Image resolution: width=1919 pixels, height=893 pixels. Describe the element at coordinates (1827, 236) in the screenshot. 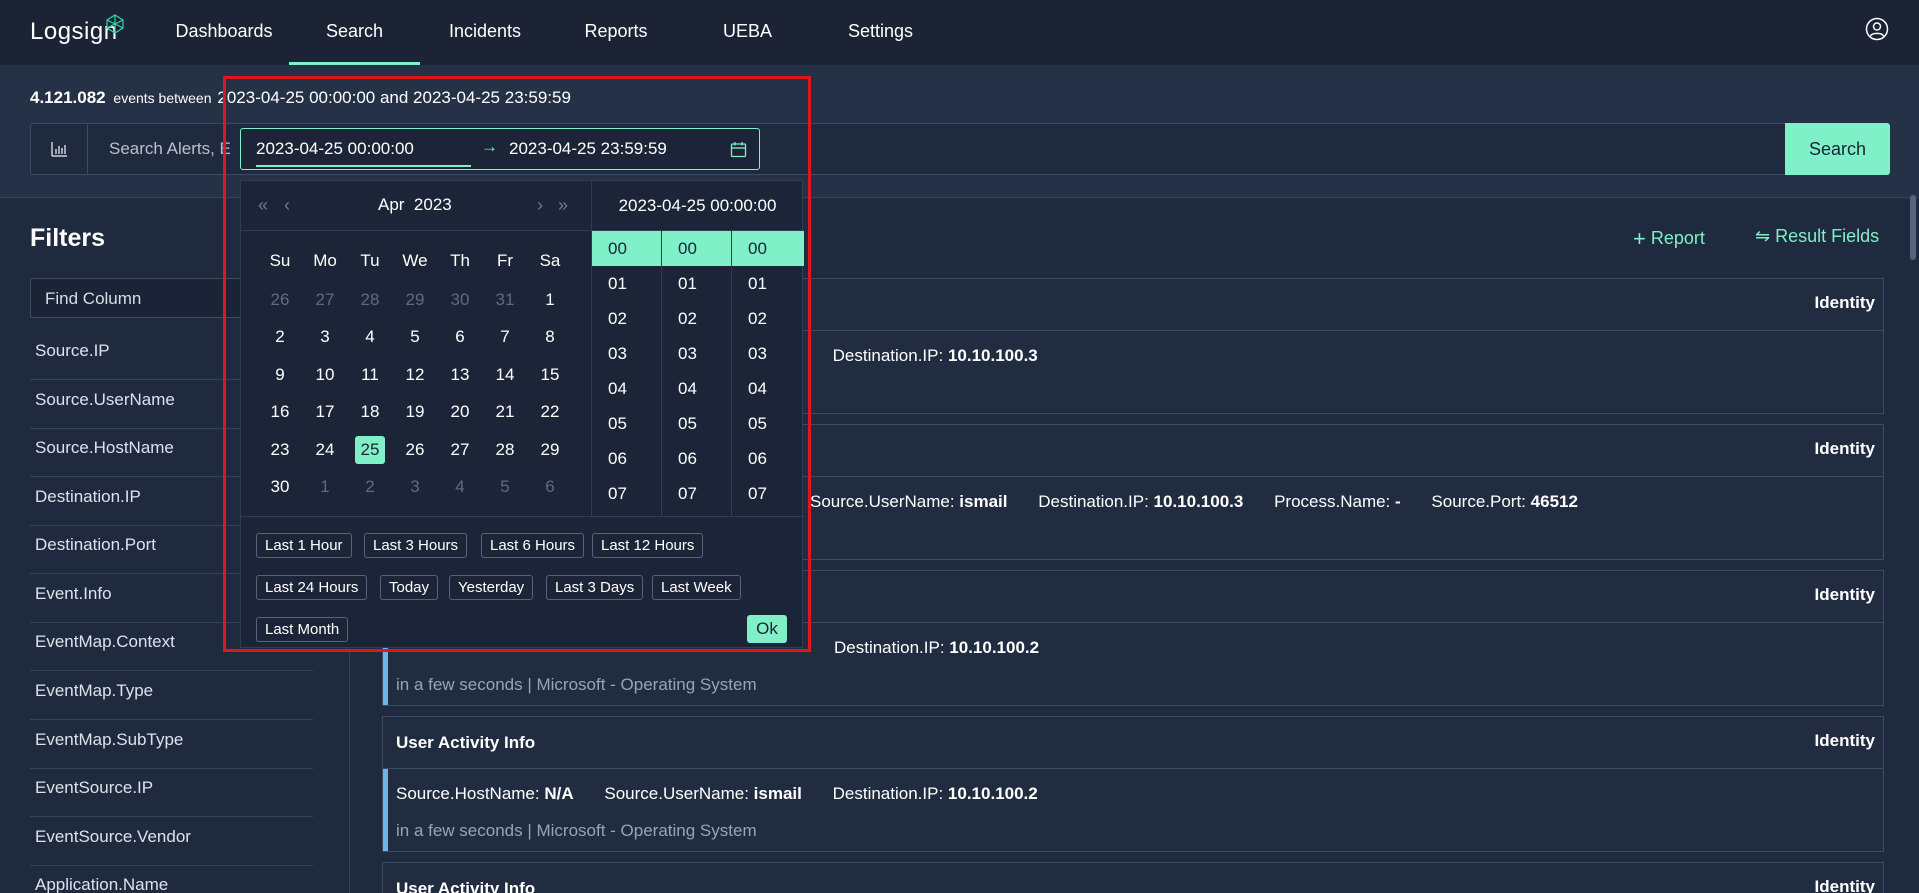

I see `result-fields-label: Result Fields` at that location.